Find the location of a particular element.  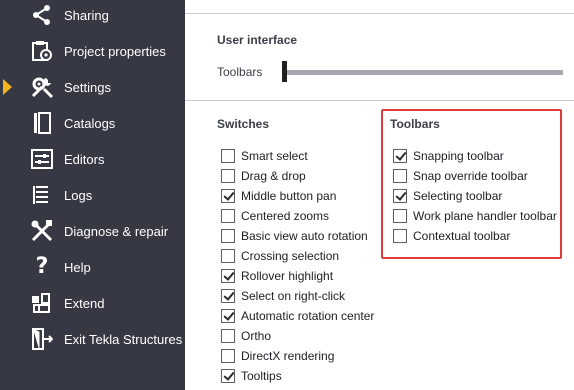

checkbox-smart-select: Smart select is located at coordinates (264, 156).